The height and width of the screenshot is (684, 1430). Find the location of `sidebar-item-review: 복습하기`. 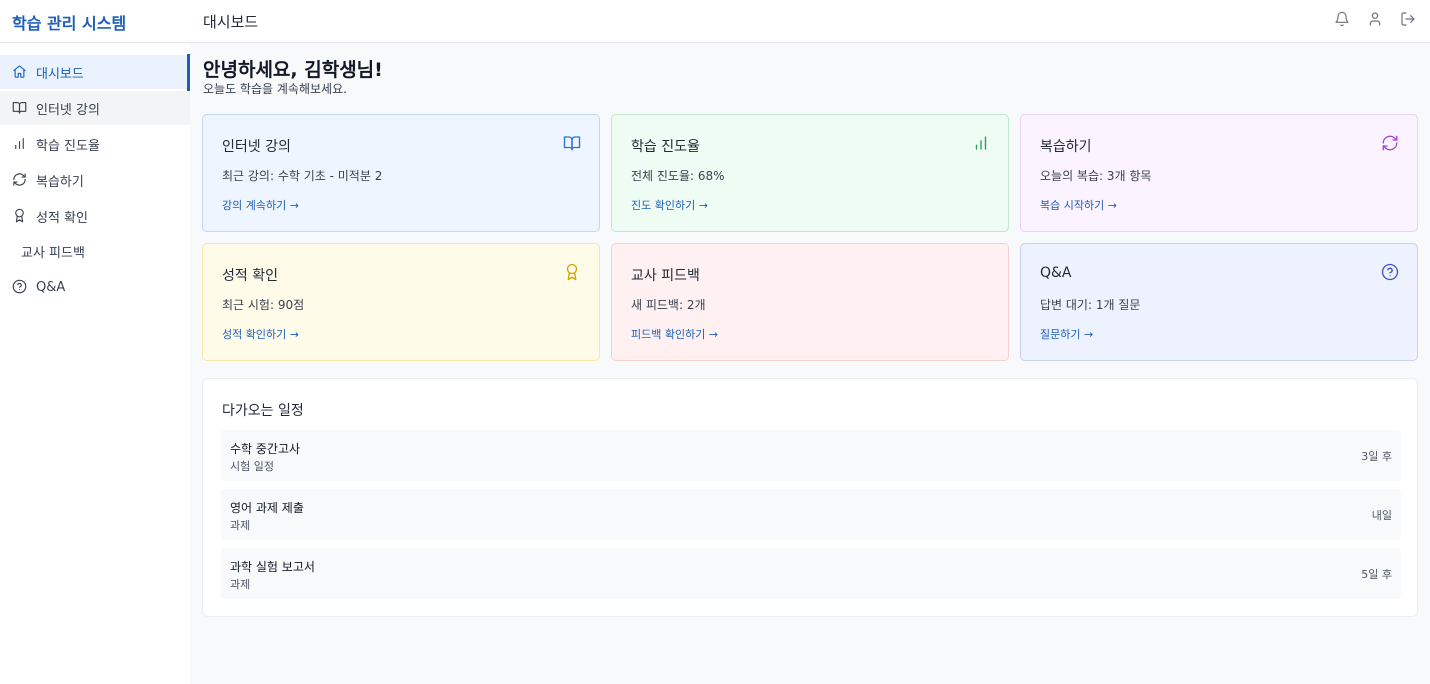

sidebar-item-review: 복습하기 is located at coordinates (95, 180).